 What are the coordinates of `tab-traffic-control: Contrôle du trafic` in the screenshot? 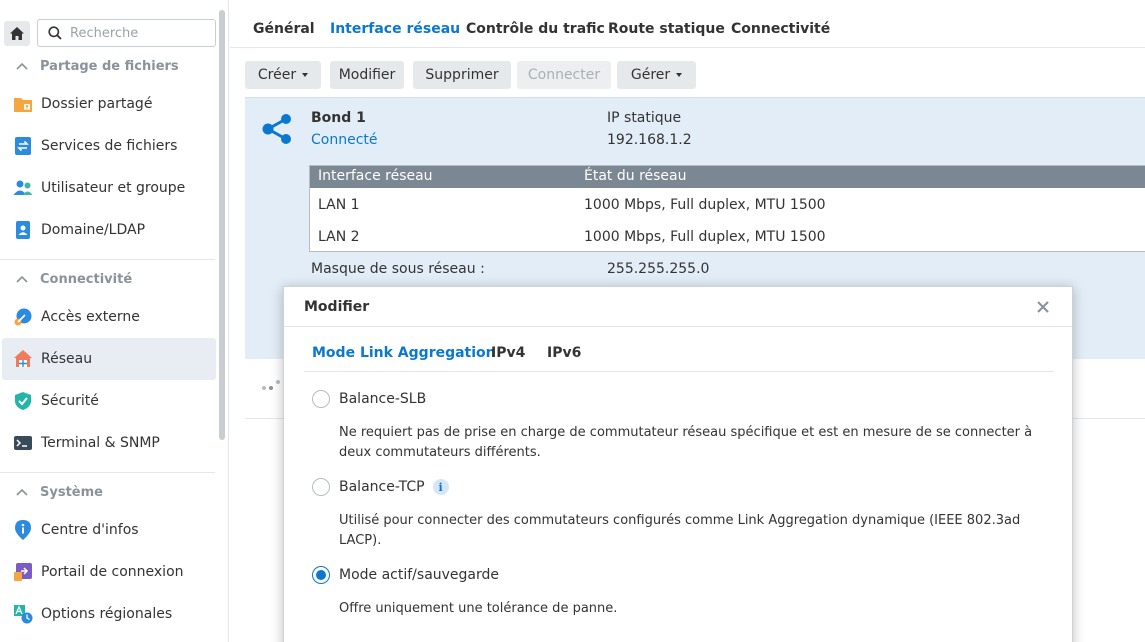 It's located at (535, 29).